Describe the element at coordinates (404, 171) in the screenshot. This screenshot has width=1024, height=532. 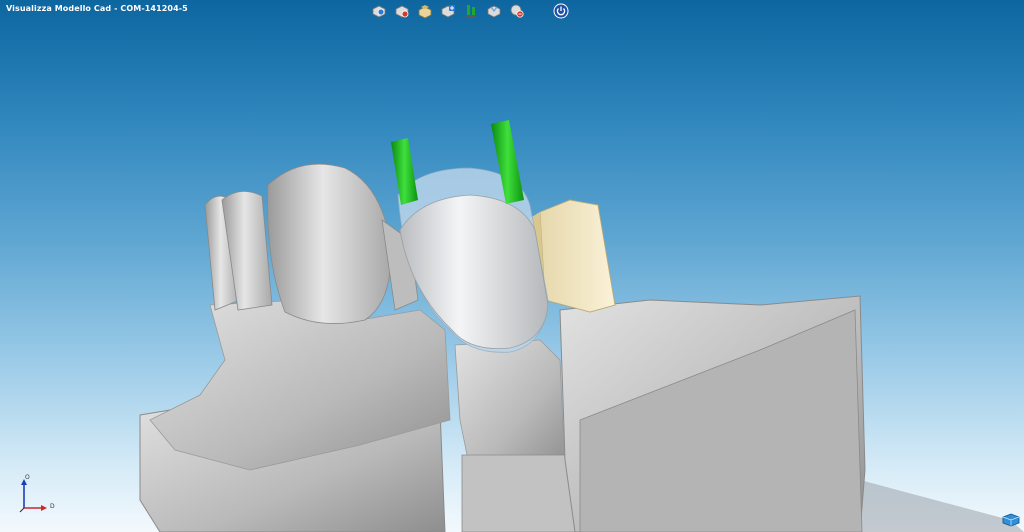
I see `sprue-left` at that location.